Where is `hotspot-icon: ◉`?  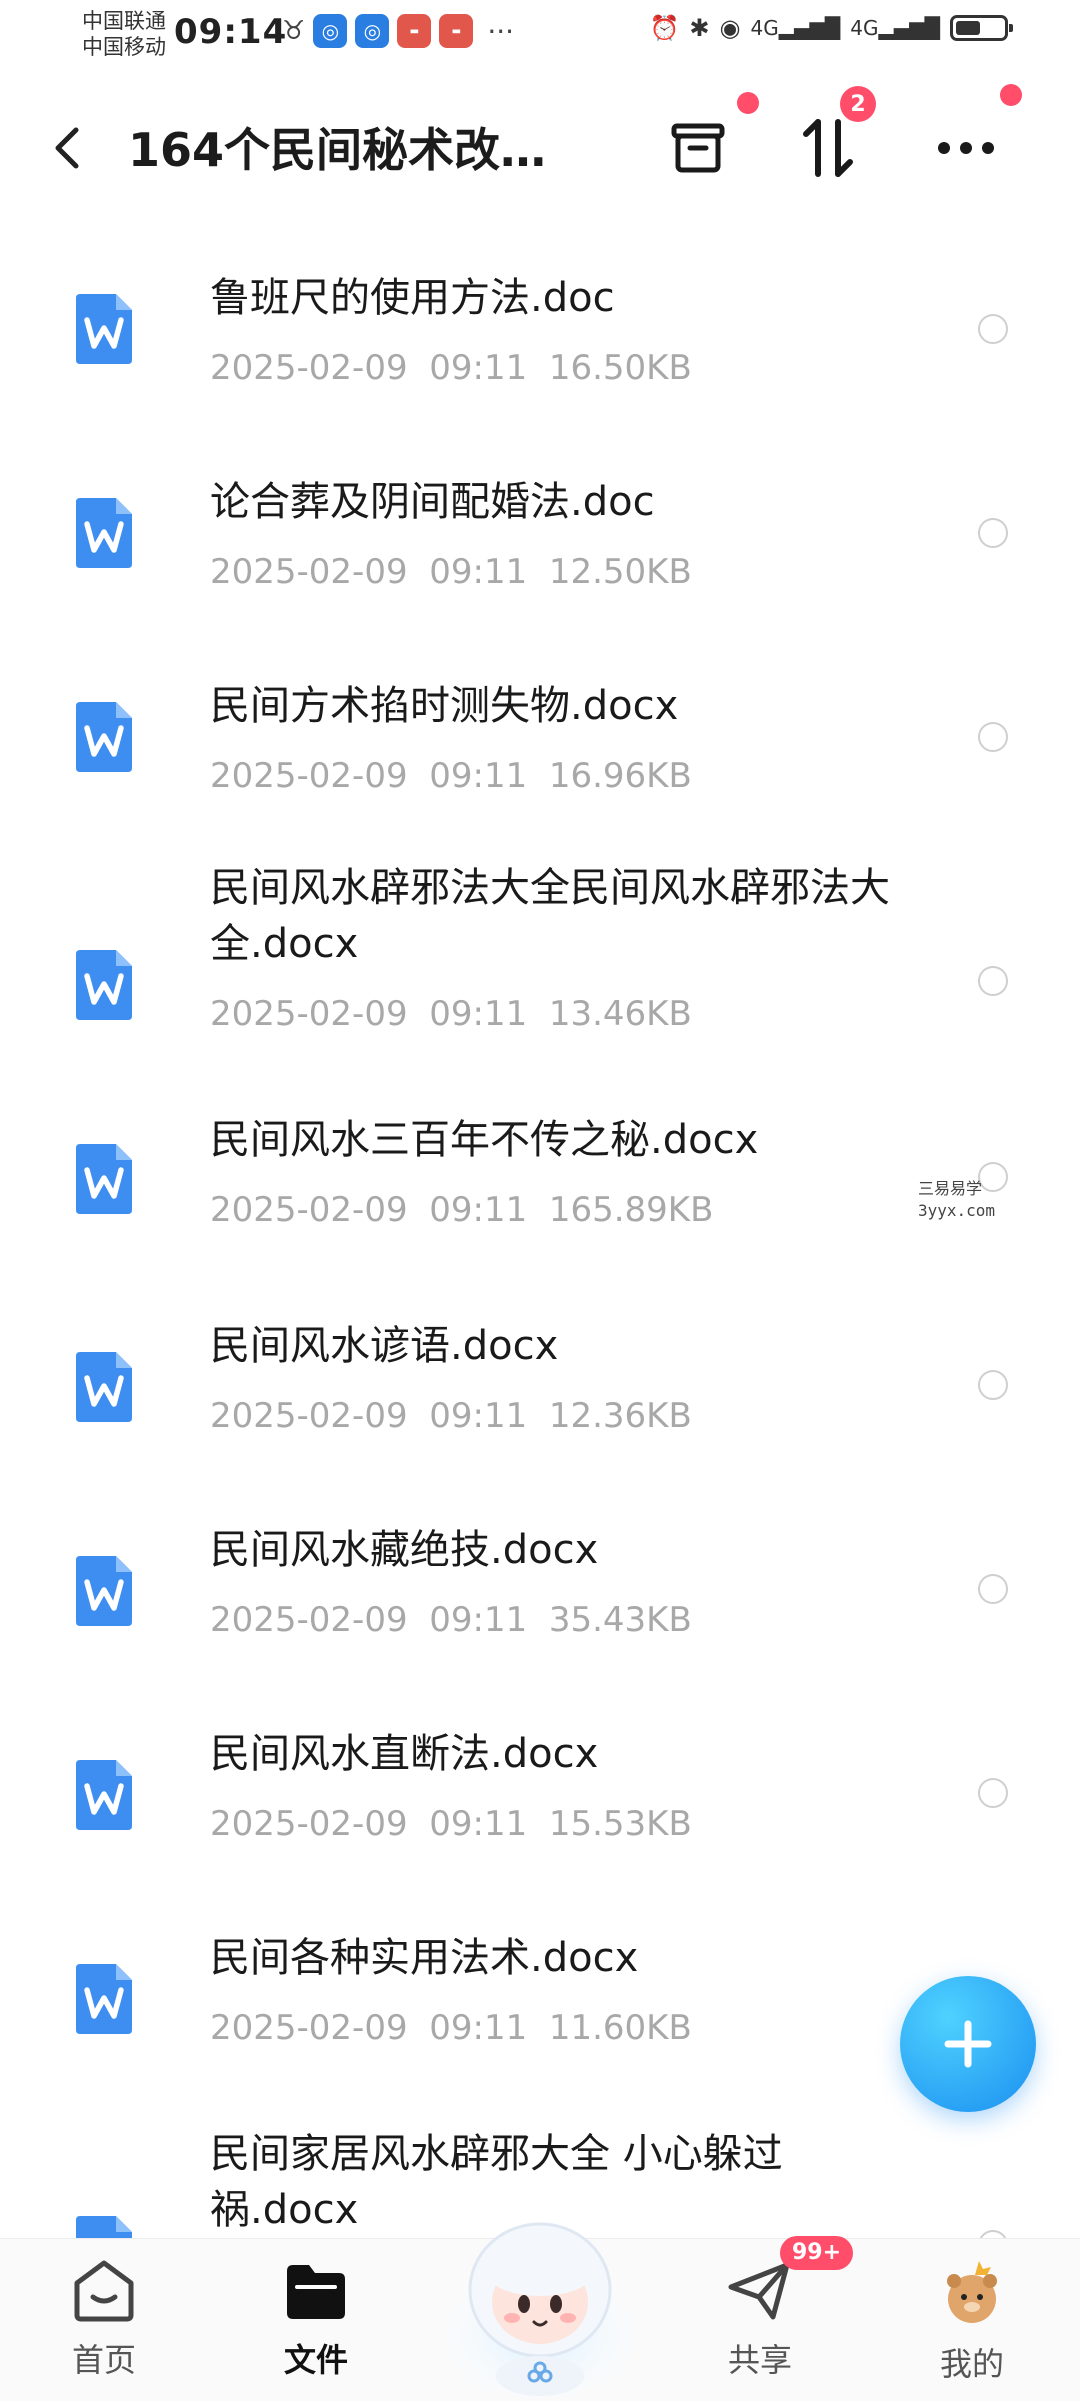
hotspot-icon: ◉ is located at coordinates (730, 28).